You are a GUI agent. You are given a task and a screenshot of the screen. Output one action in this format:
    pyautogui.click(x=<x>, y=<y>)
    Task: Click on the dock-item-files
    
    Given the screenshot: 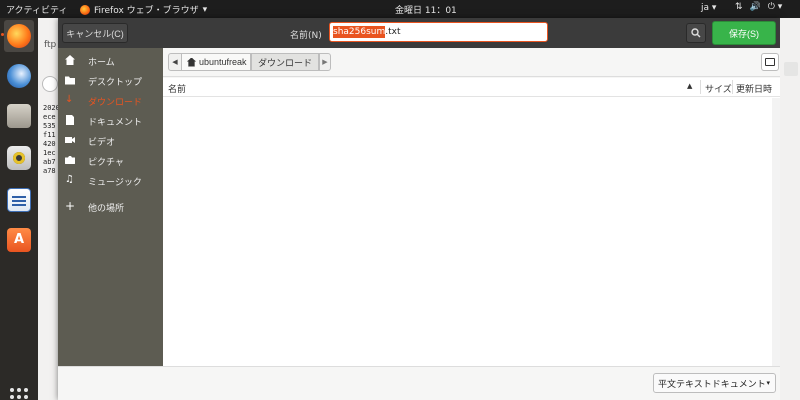 What is the action you would take?
    pyautogui.click(x=19, y=116)
    